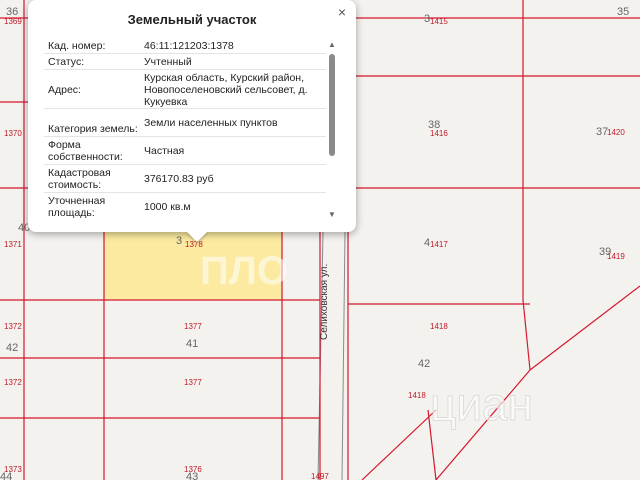  Describe the element at coordinates (66, 62) in the screenshot. I see `detail-key: Статус:` at that location.